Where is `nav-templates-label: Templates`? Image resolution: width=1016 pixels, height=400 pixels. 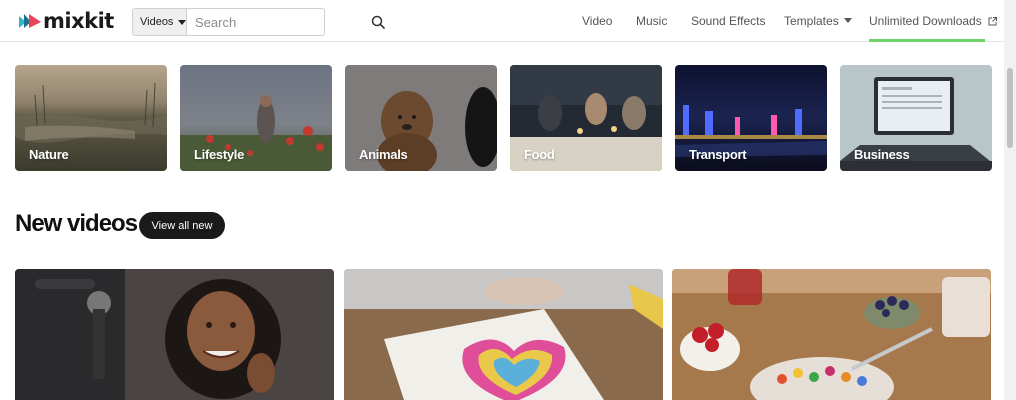 nav-templates-label: Templates is located at coordinates (811, 21).